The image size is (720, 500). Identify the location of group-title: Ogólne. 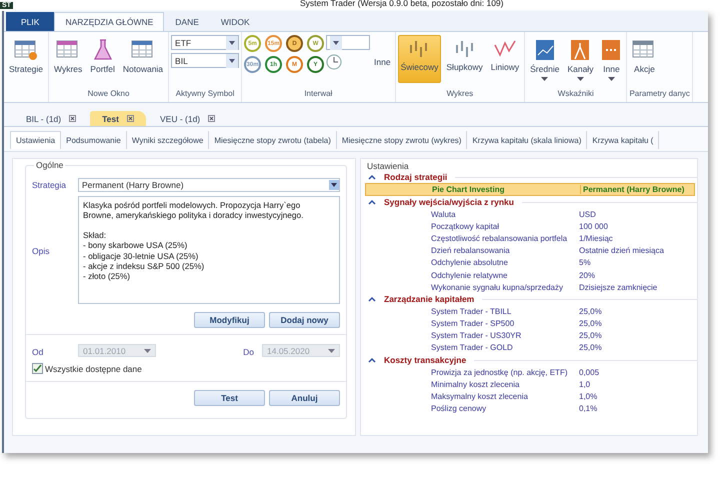
(50, 165).